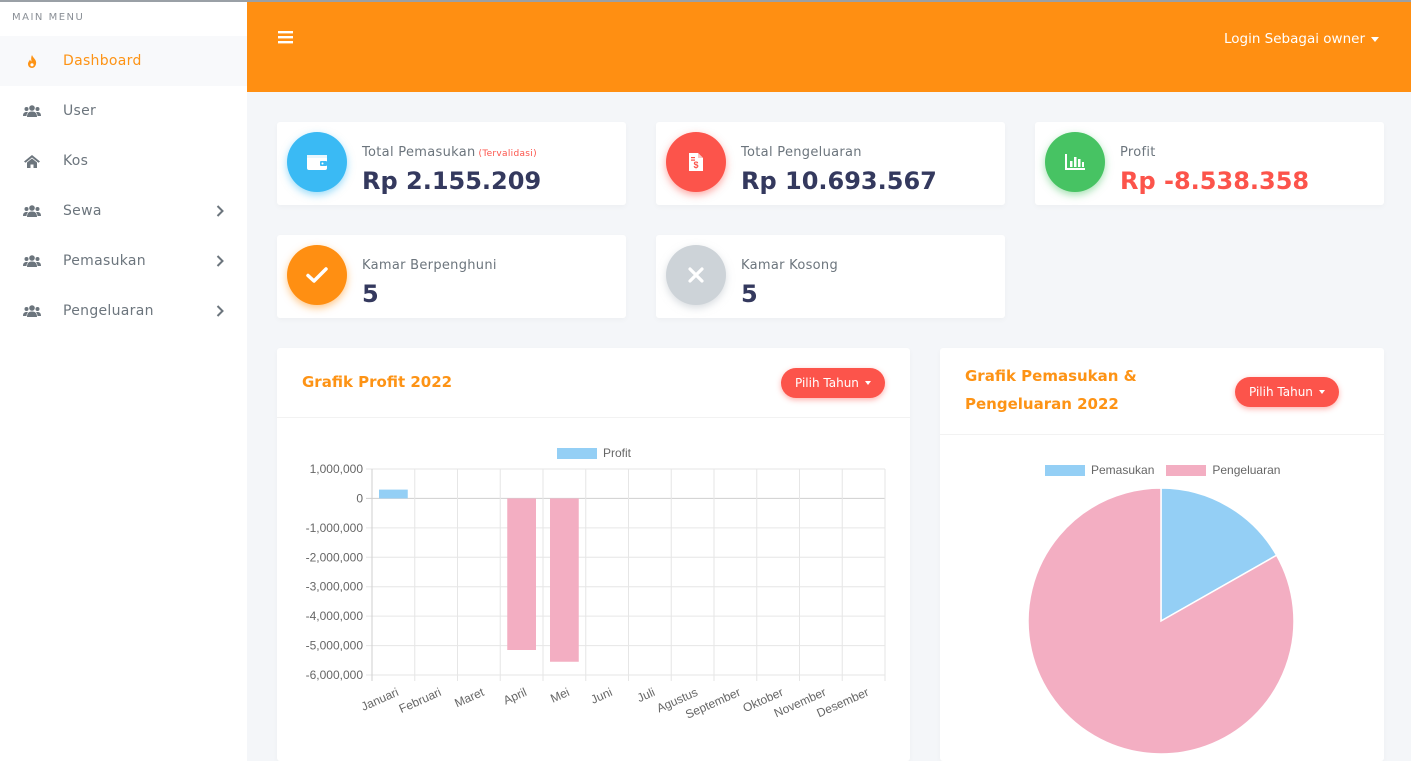 The width and height of the screenshot is (1411, 761). What do you see at coordinates (102, 61) in the screenshot?
I see `sidebar-item-label: Dashboard` at bounding box center [102, 61].